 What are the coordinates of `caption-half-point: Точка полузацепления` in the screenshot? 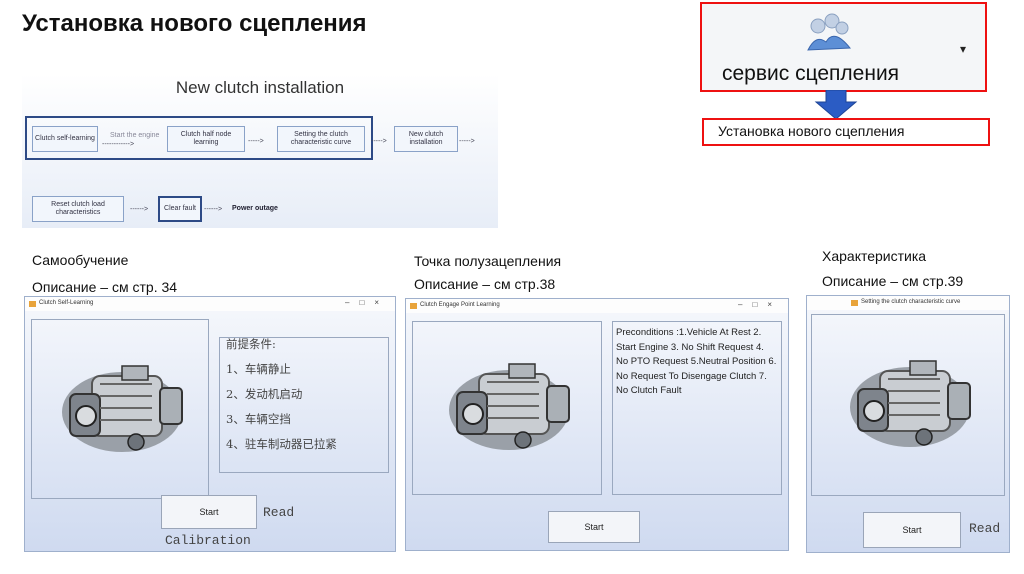 It's located at (488, 261).